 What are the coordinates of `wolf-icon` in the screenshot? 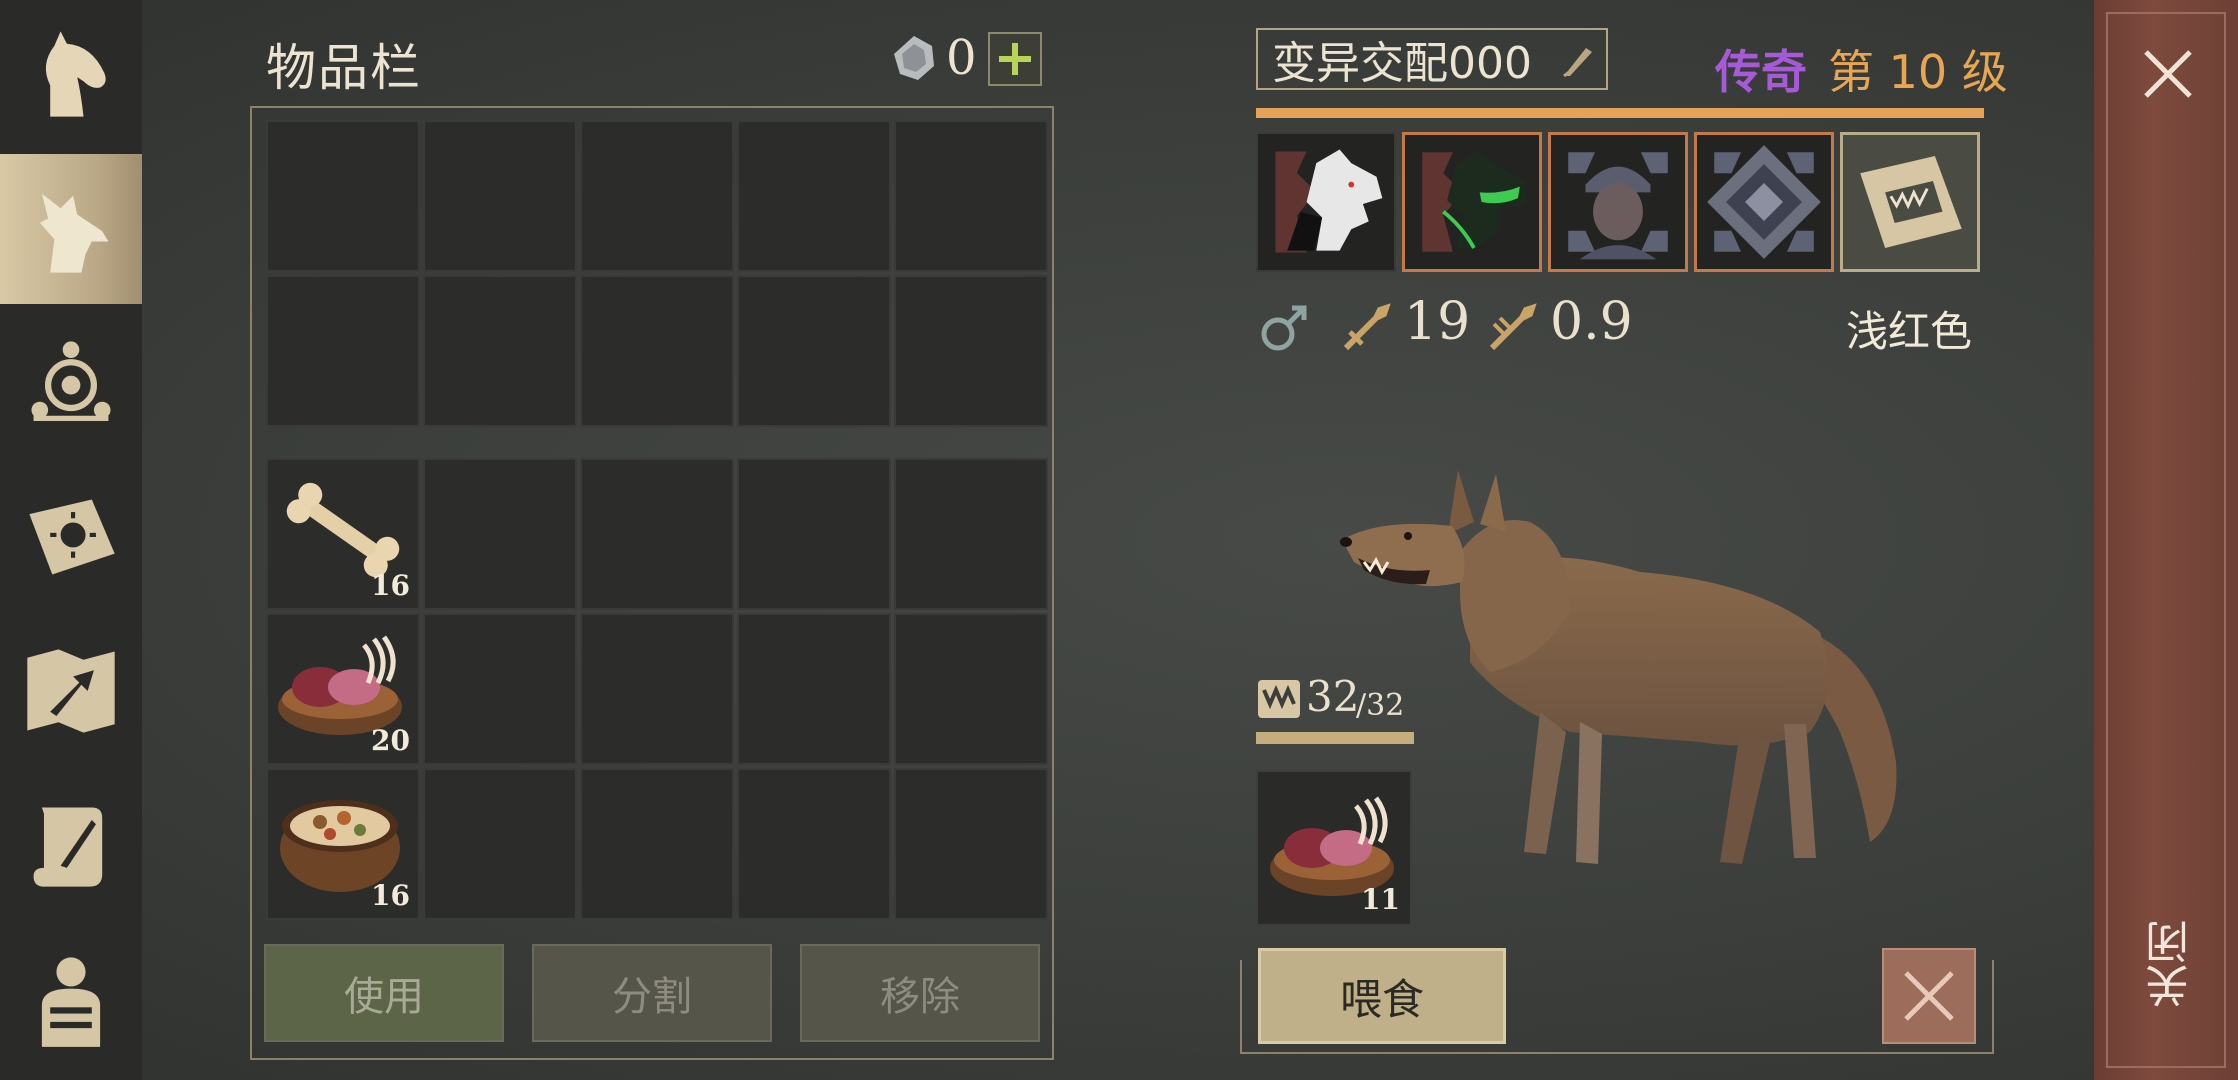 It's located at (74, 233).